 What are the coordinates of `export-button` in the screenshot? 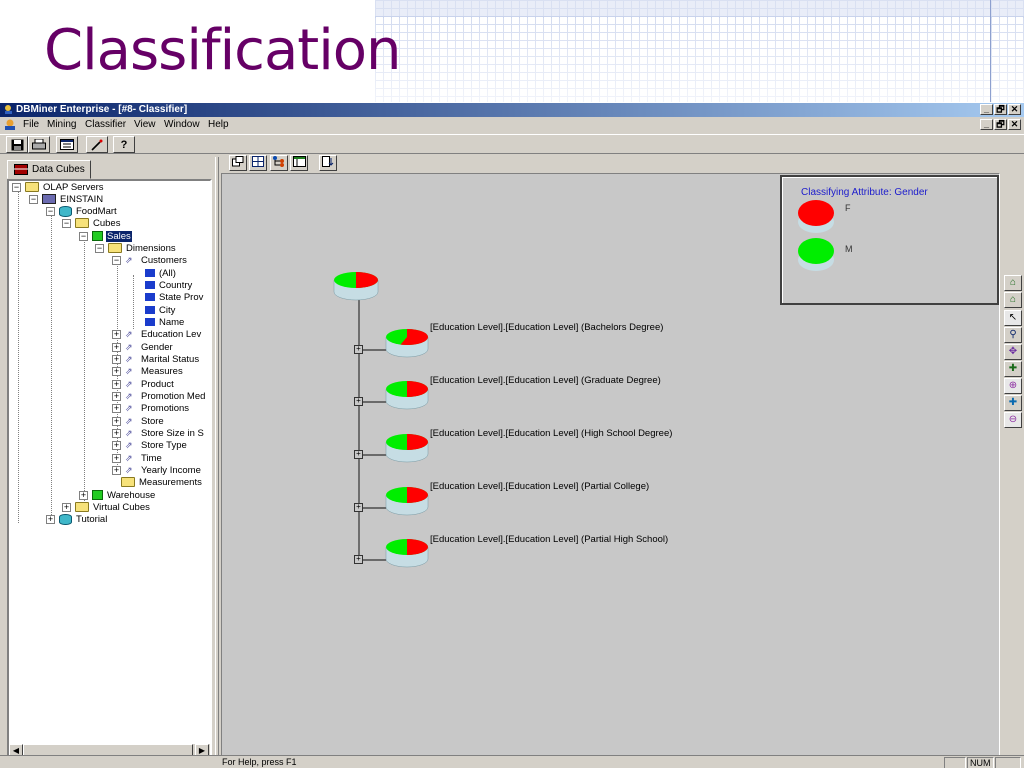 It's located at (328, 163).